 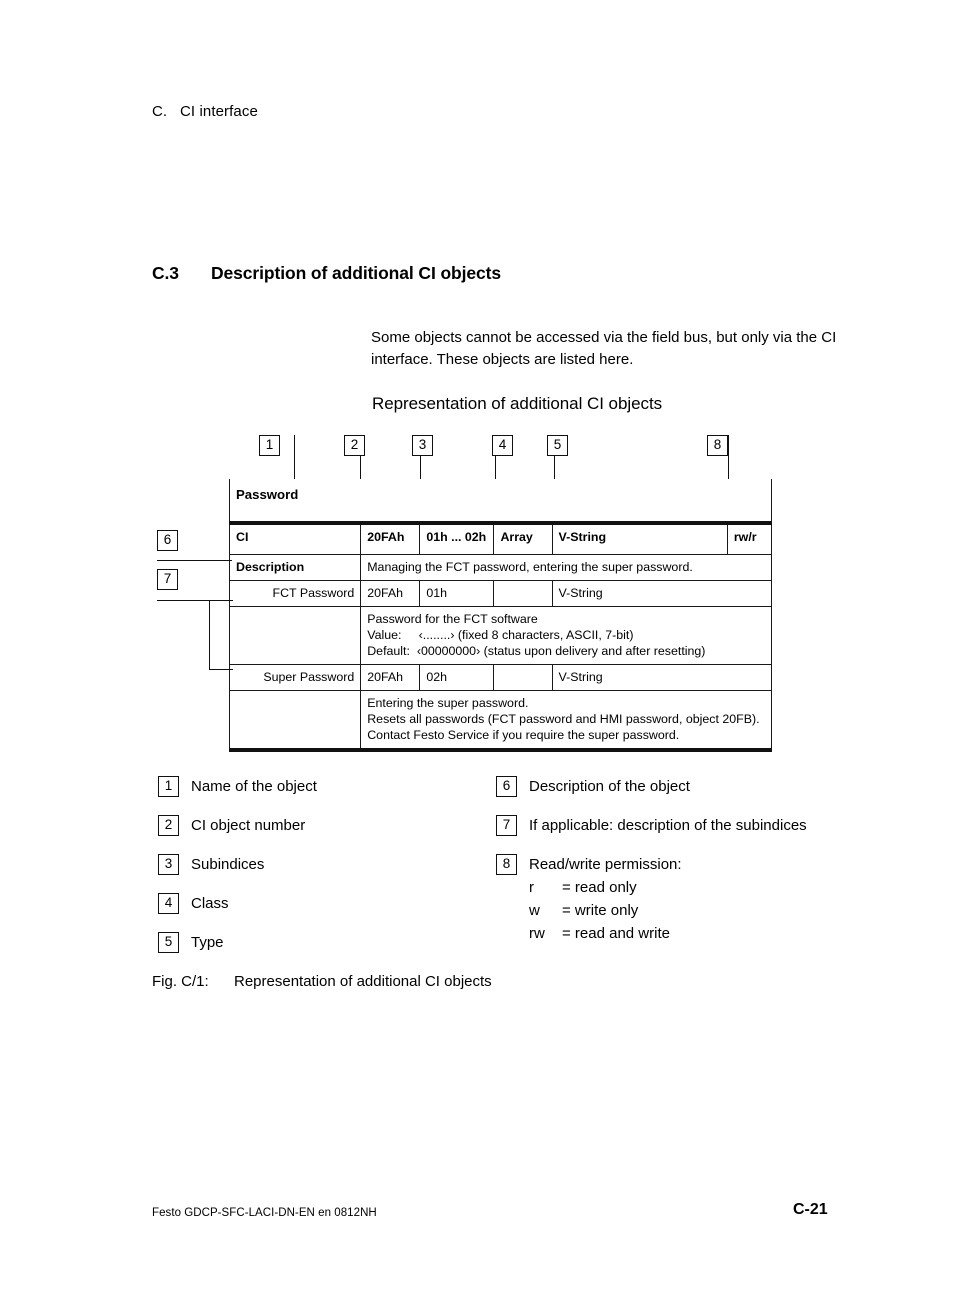 What do you see at coordinates (295, 635) in the screenshot?
I see `cell-subindex-detail-gutter-fct` at bounding box center [295, 635].